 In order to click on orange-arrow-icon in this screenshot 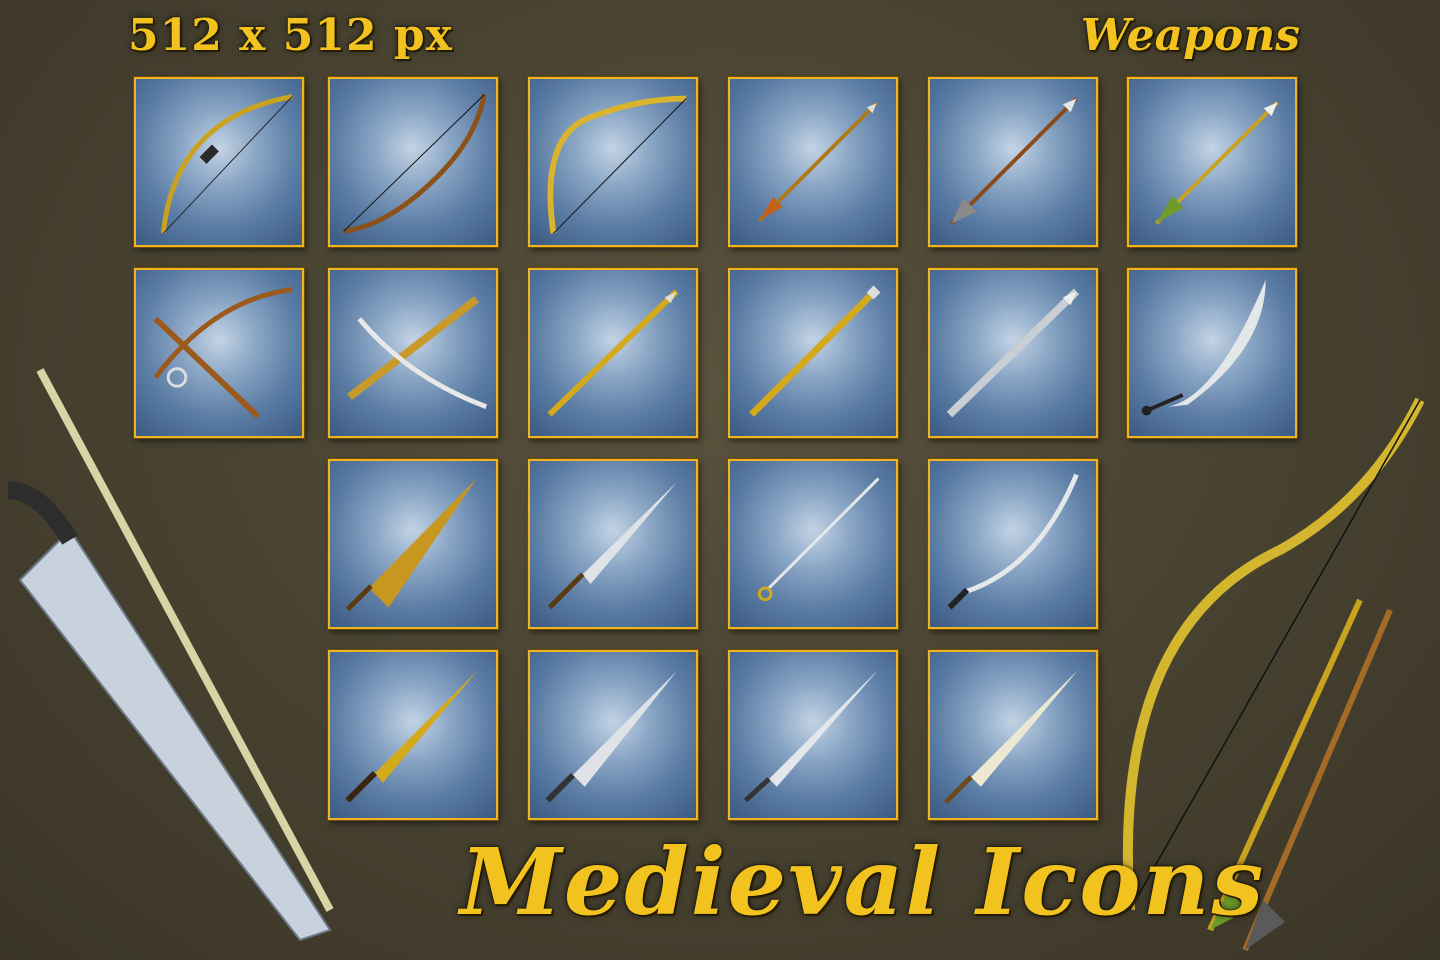, I will do `click(813, 162)`.